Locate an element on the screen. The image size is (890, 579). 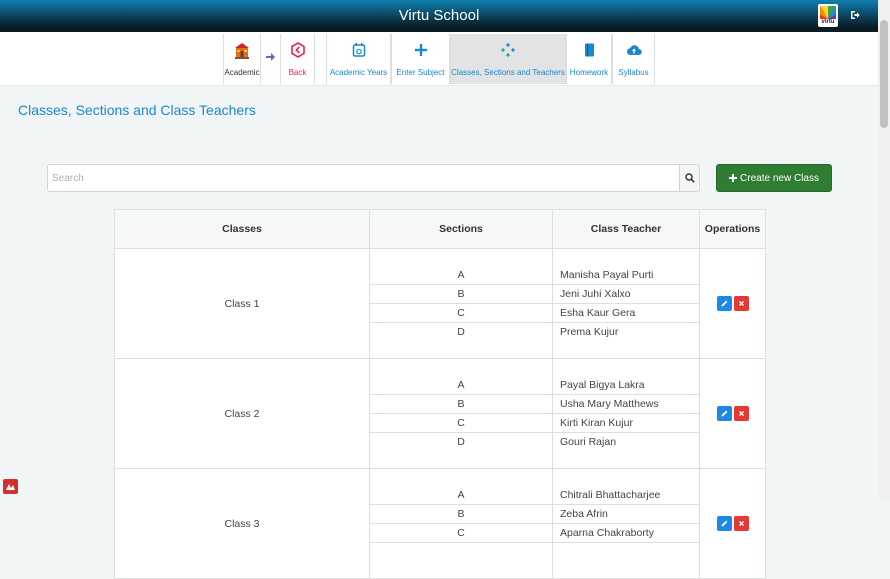
scrollbar-thumb is located at coordinates (884, 74).